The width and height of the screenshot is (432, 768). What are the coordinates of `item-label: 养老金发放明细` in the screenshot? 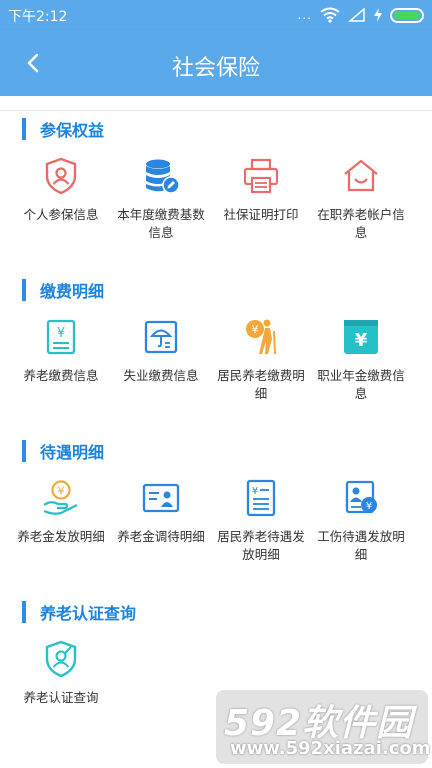 It's located at (61, 536).